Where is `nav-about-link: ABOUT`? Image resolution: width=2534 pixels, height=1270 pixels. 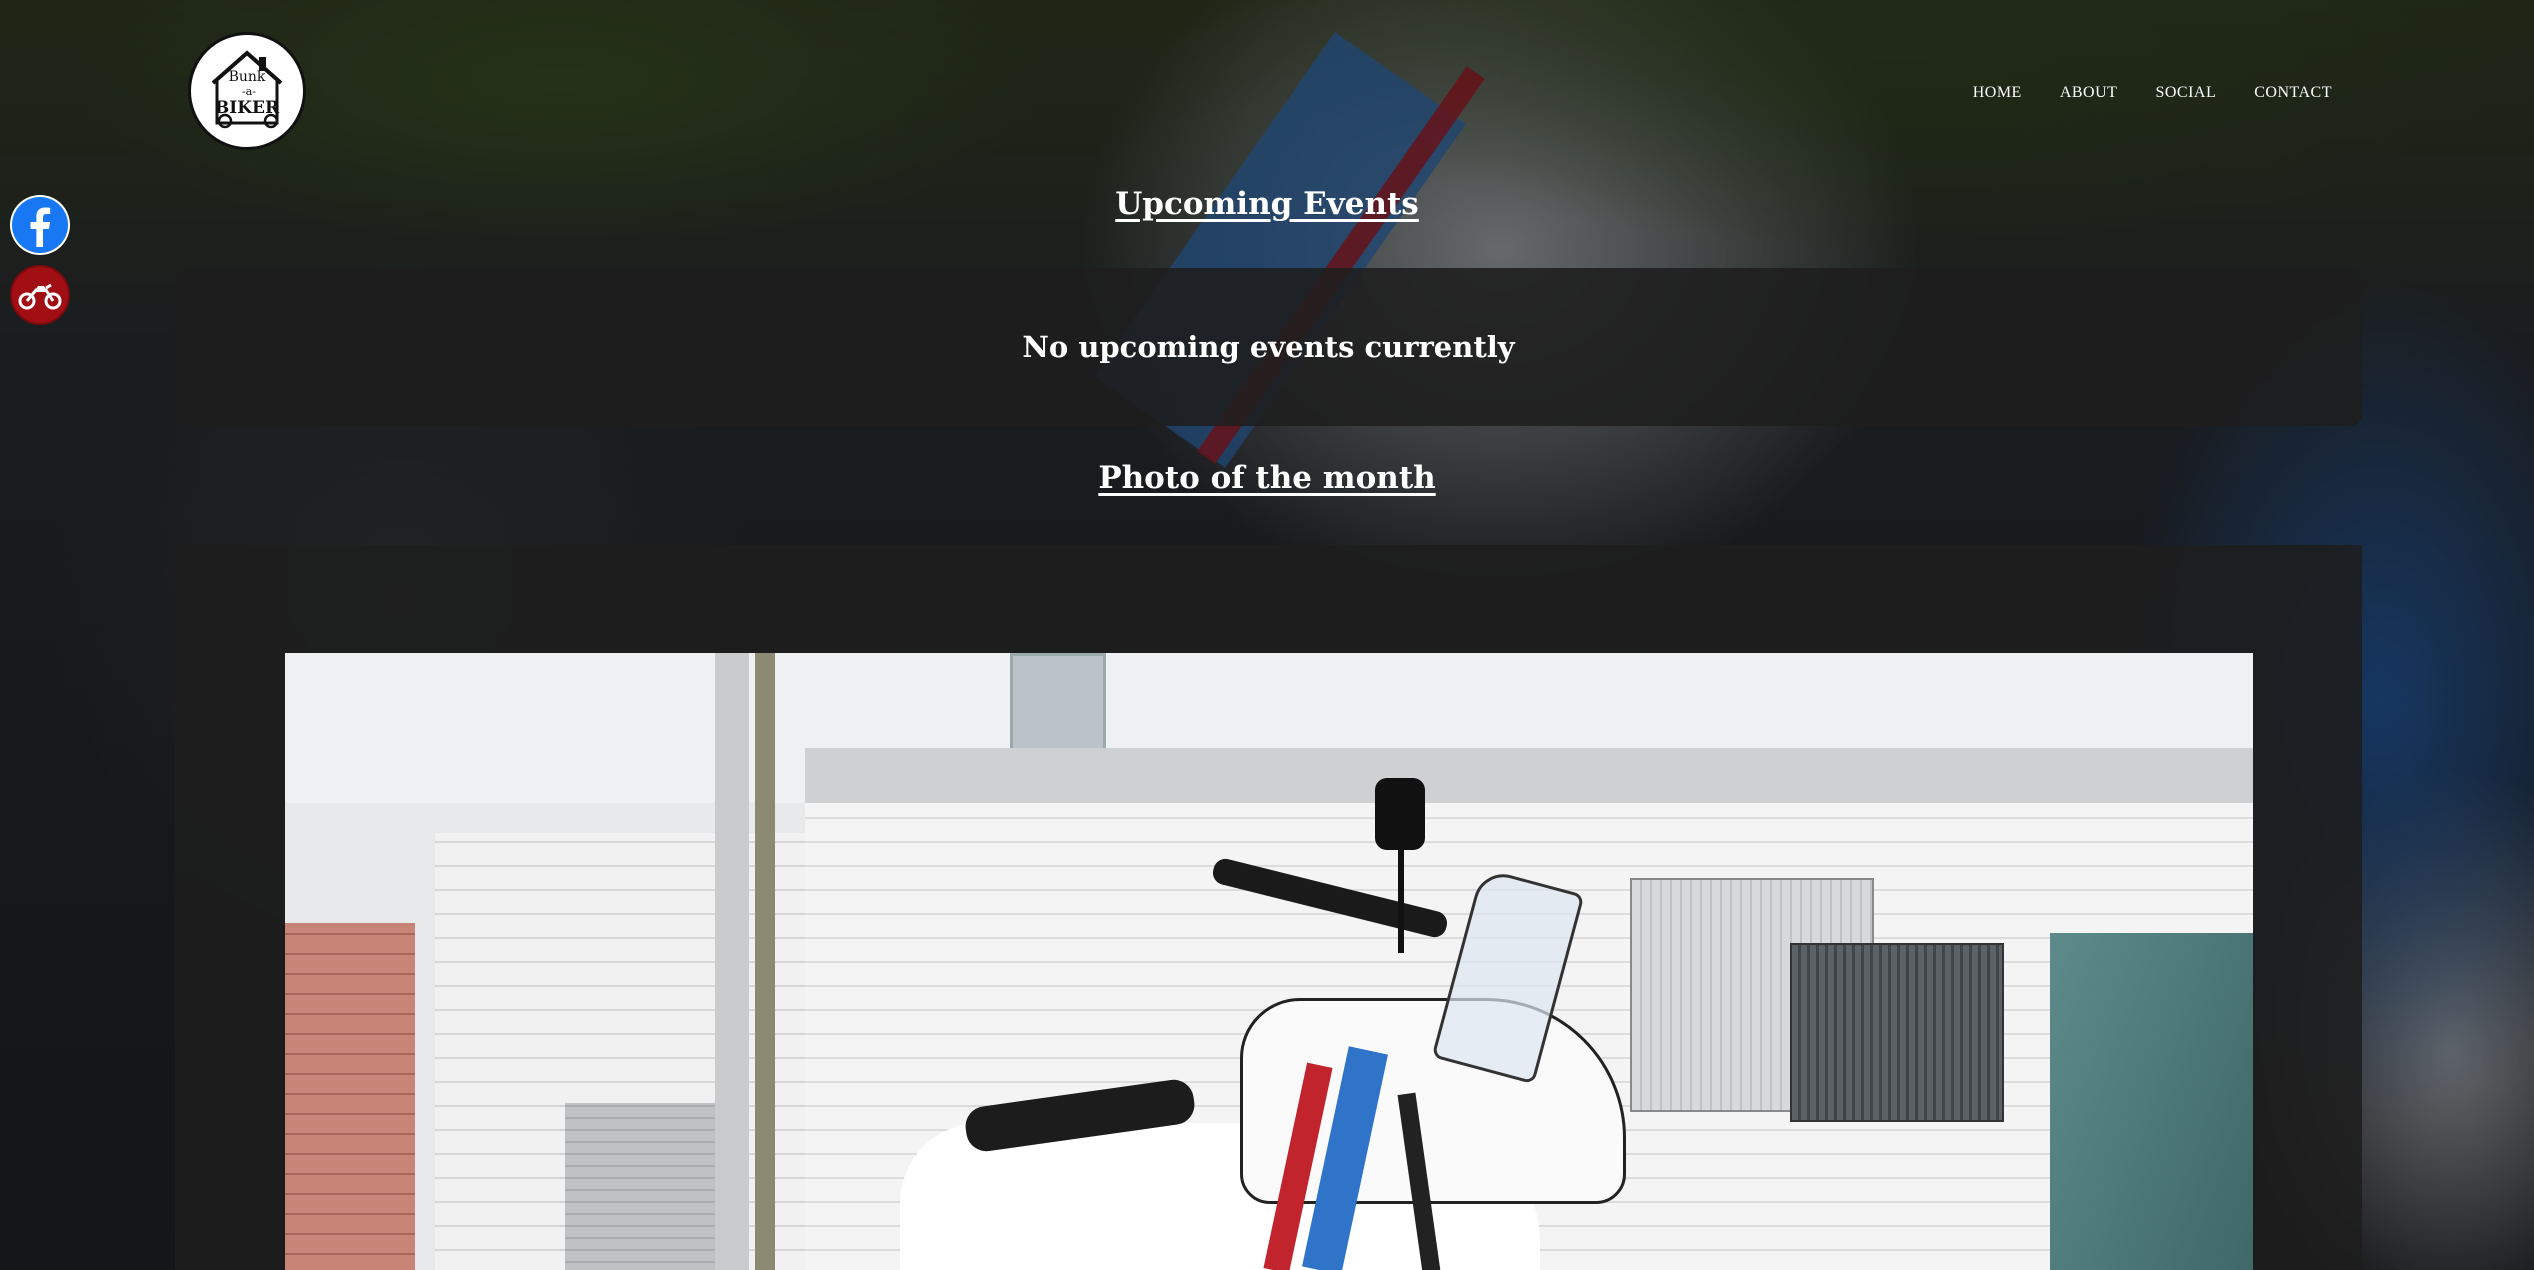 nav-about-link: ABOUT is located at coordinates (2089, 93).